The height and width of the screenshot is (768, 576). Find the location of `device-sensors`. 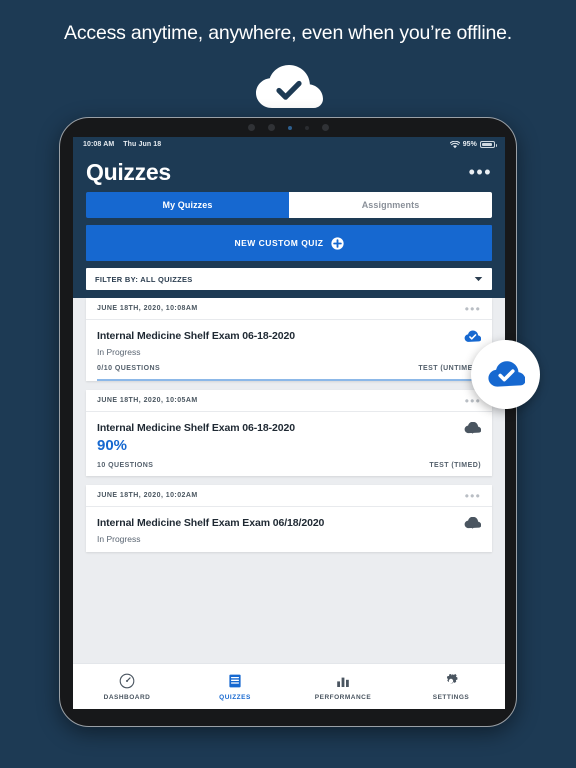

device-sensors is located at coordinates (288, 127).